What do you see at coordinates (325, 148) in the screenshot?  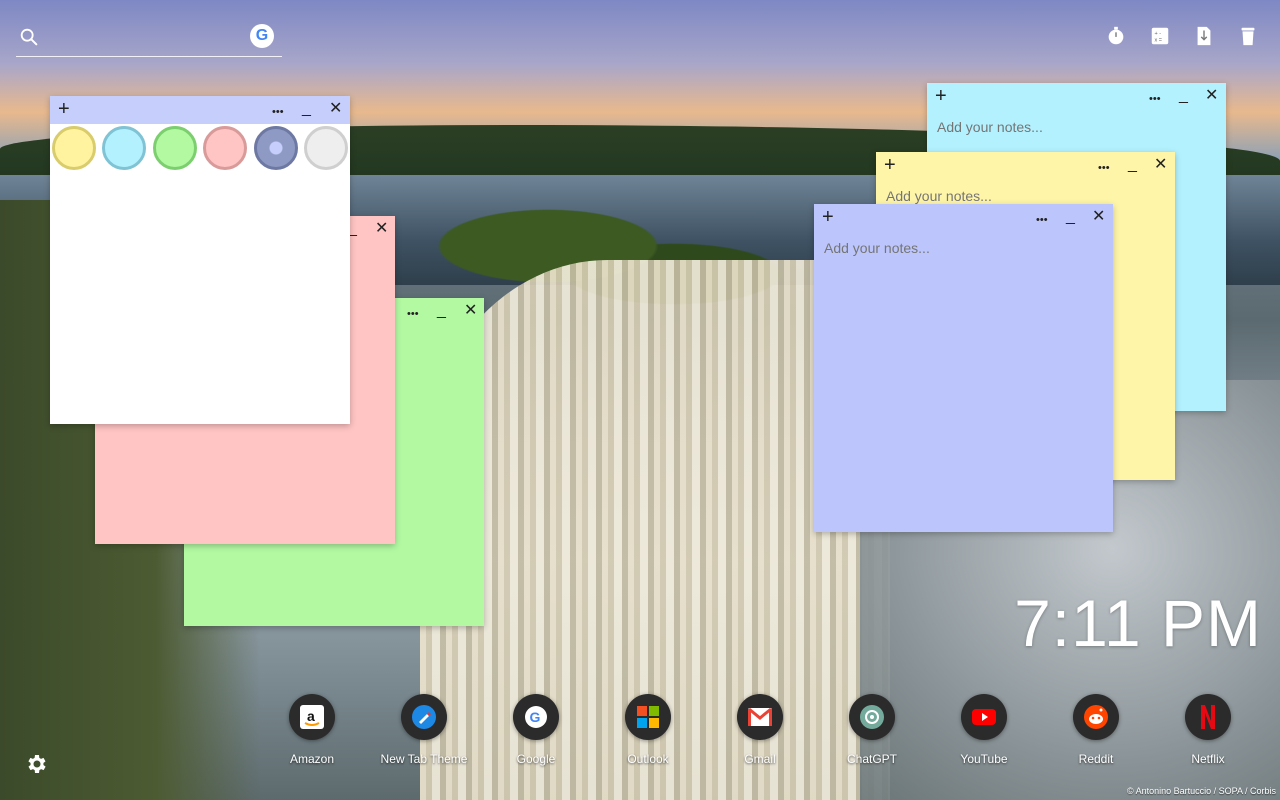 I see `color-swatch-white` at bounding box center [325, 148].